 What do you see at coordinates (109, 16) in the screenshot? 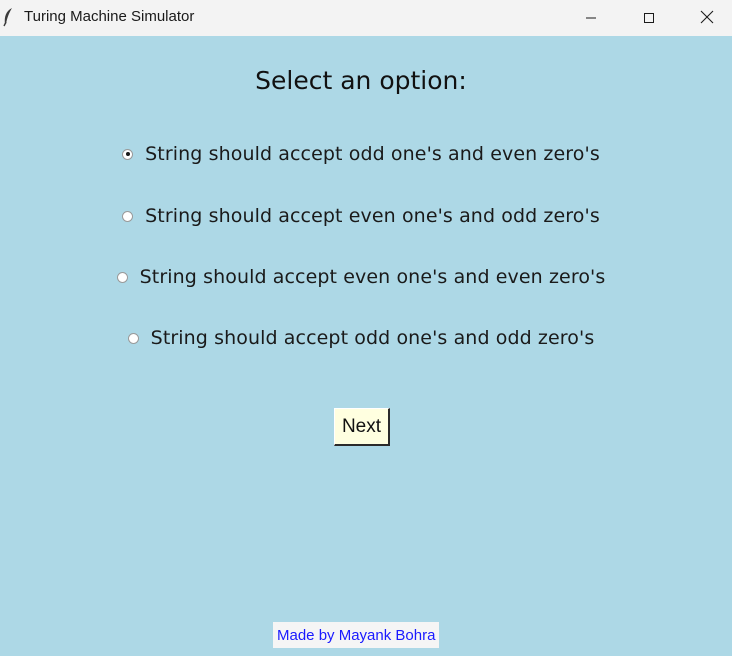
I see `window-title: Turing Machine Simulator` at bounding box center [109, 16].